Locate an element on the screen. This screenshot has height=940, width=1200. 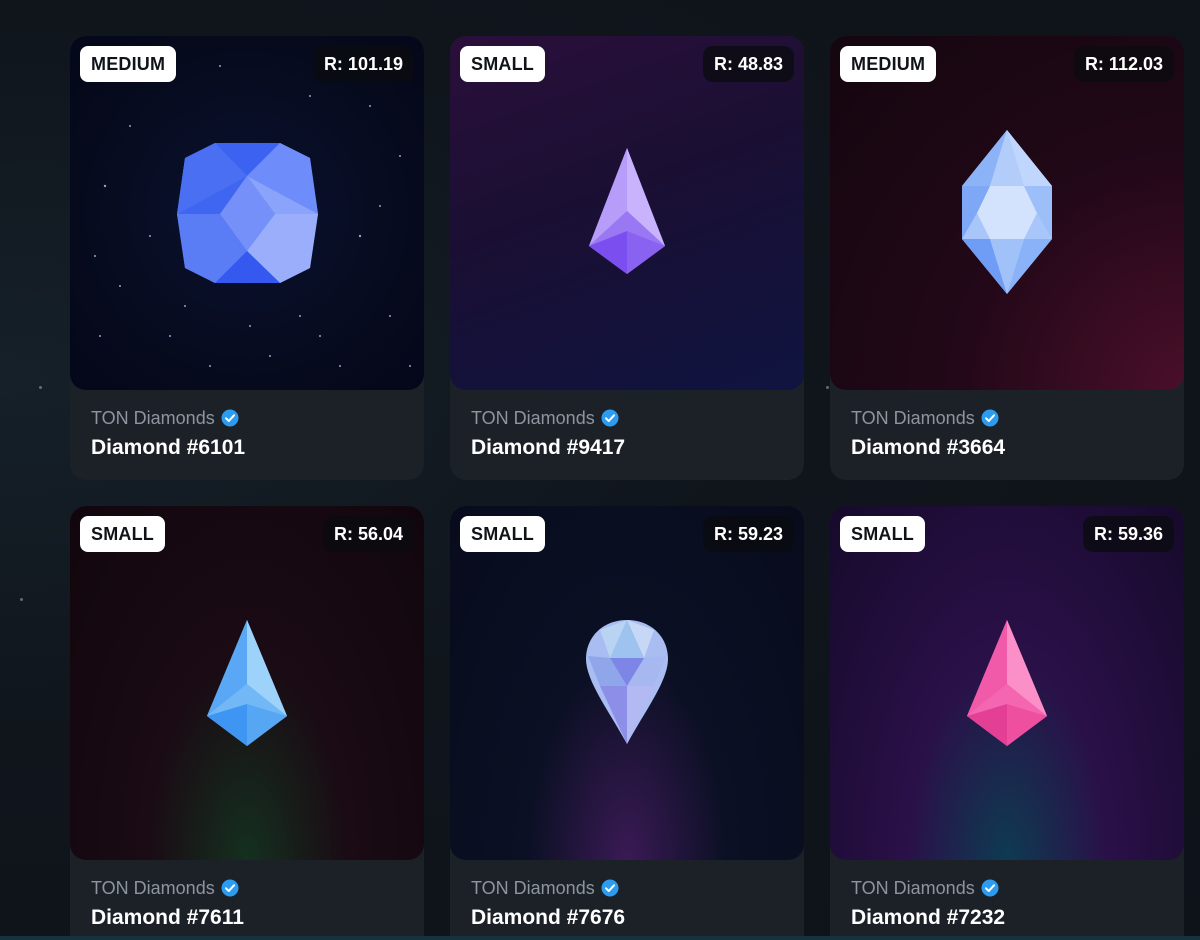
nft-title: Diamond #7611 is located at coordinates (167, 917).